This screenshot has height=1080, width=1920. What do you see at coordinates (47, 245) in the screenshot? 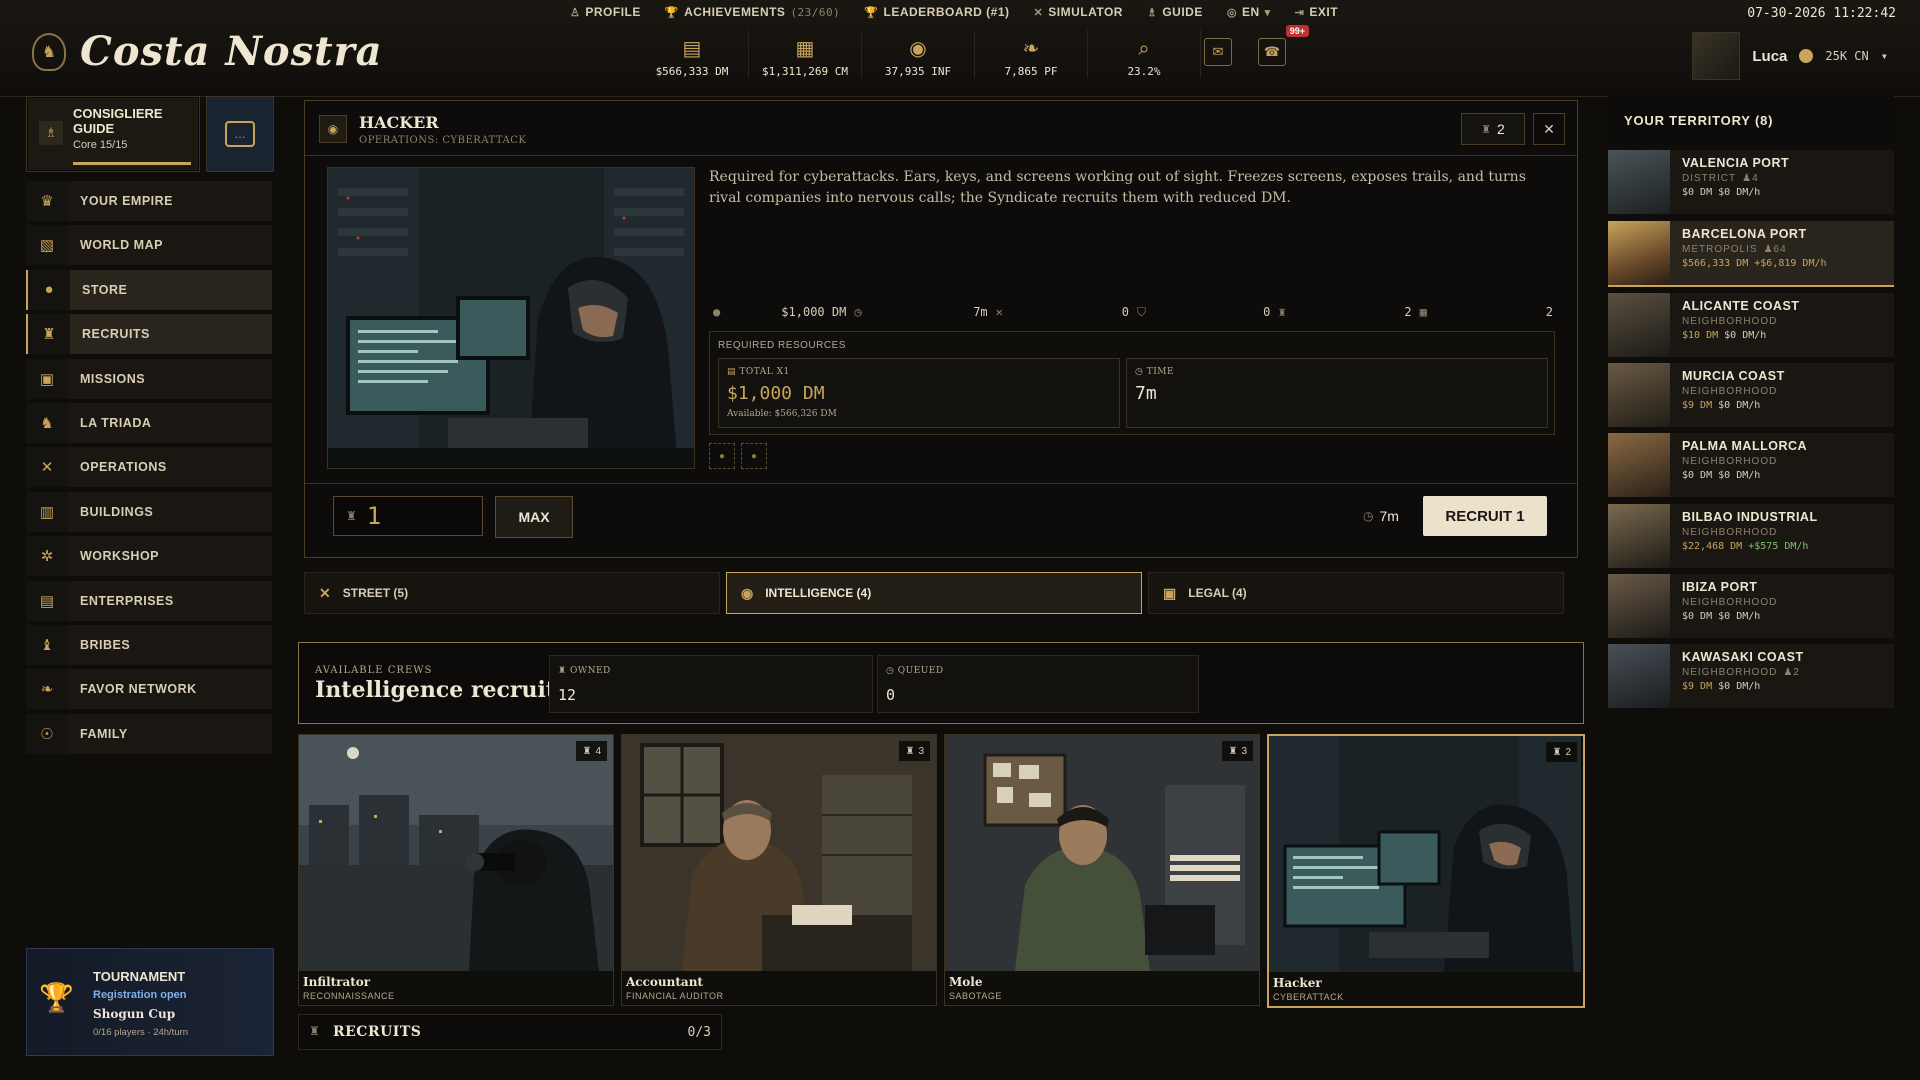
I see `map-icon: ▧` at bounding box center [47, 245].